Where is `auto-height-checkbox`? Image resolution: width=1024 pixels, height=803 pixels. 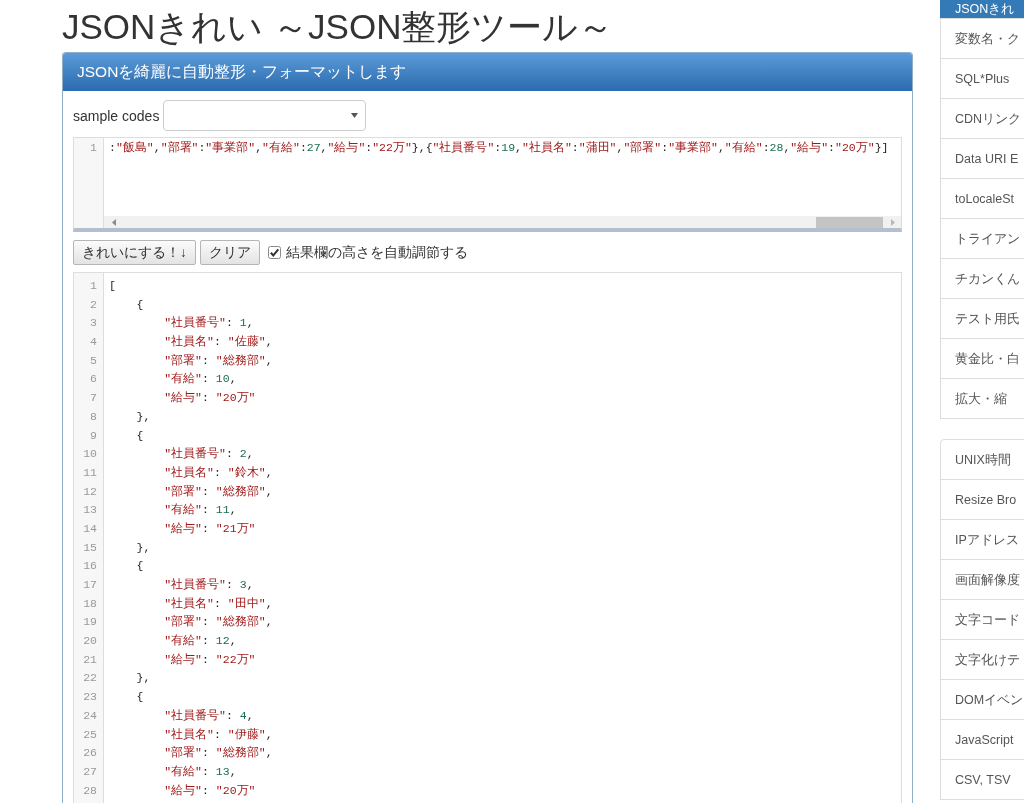
auto-height-checkbox is located at coordinates (274, 252).